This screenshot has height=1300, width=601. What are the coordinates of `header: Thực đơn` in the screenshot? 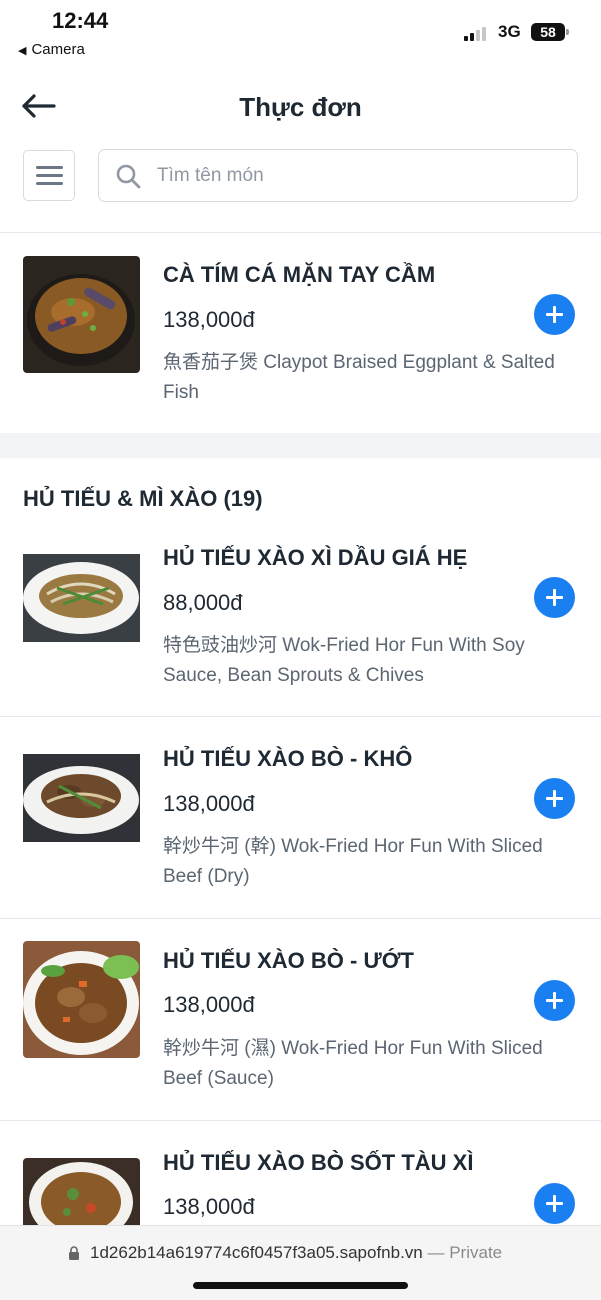 It's located at (300, 107).